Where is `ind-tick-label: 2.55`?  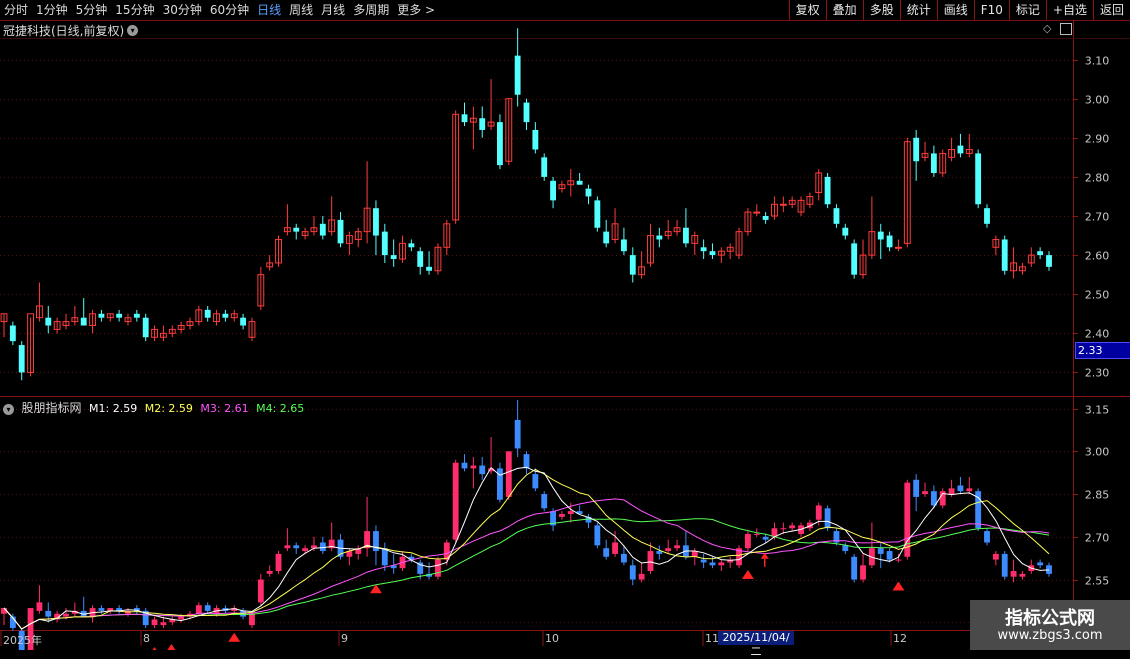
ind-tick-label: 2.55 is located at coordinates (1097, 581).